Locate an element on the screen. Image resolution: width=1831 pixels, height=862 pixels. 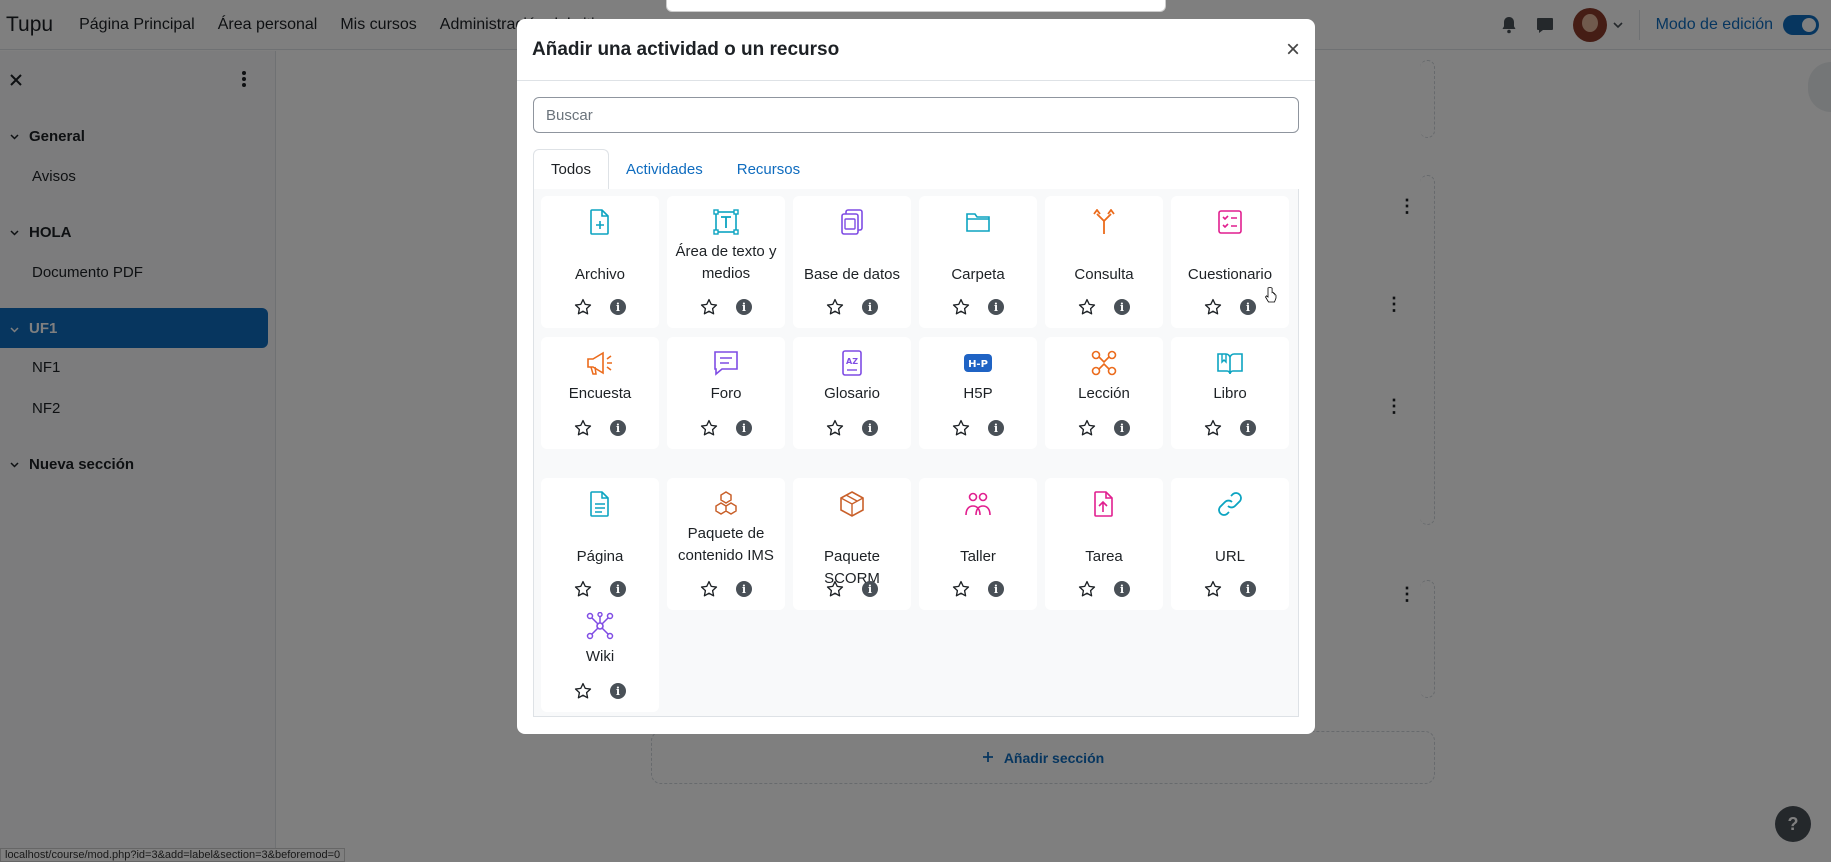
chooser-item-text-media: Área de texto y medios i is located at coordinates (726, 262).